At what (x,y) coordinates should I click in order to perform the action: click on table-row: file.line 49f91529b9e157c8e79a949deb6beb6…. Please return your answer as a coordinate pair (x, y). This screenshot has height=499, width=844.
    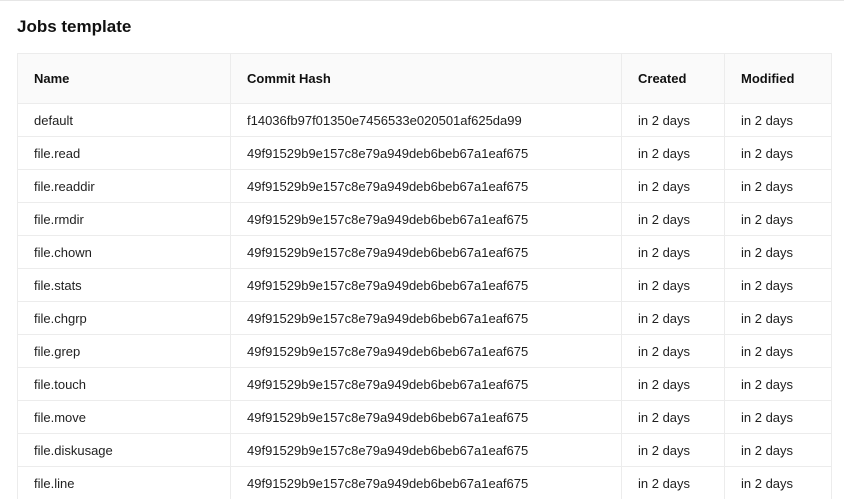
    Looking at the image, I should click on (424, 482).